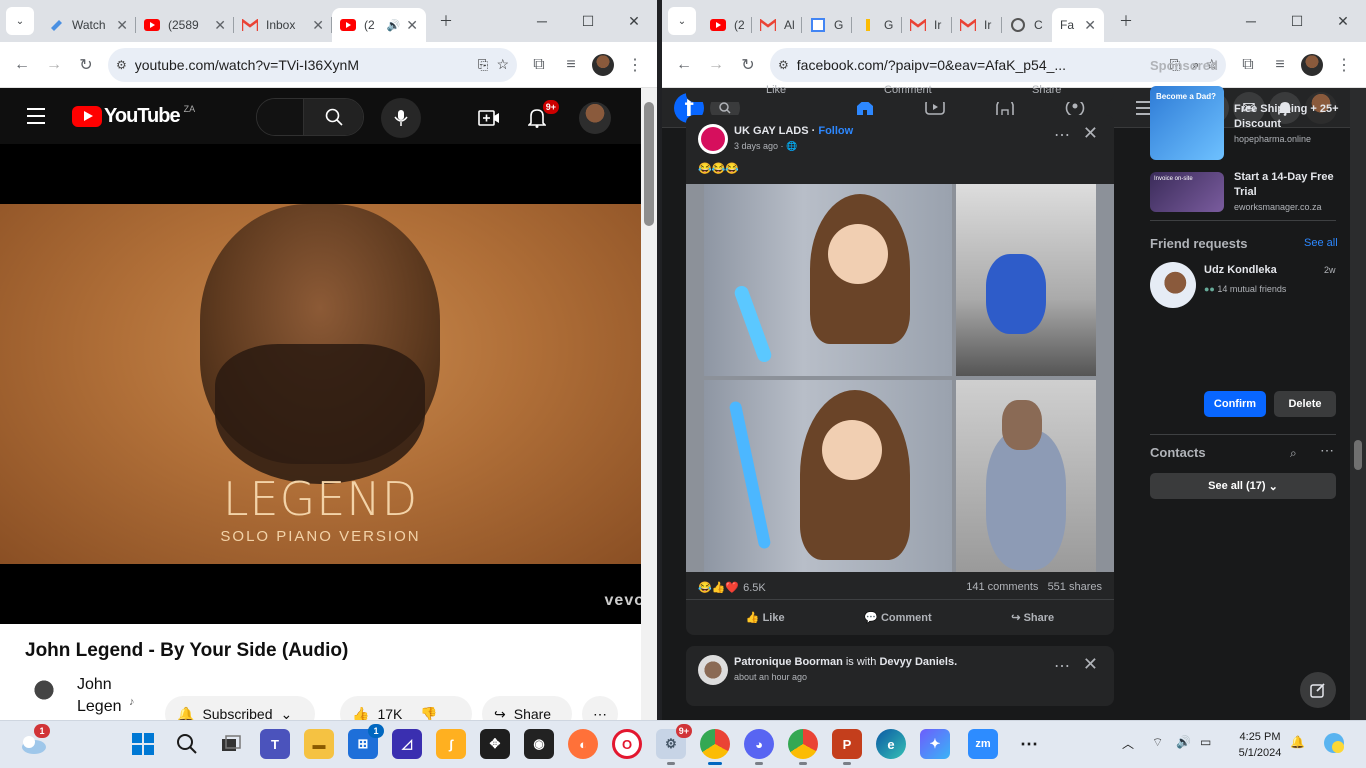 The image size is (1366, 768). What do you see at coordinates (240, 708) in the screenshot?
I see `subscribed-button: 🔔 Subscribed ⌄` at bounding box center [240, 708].